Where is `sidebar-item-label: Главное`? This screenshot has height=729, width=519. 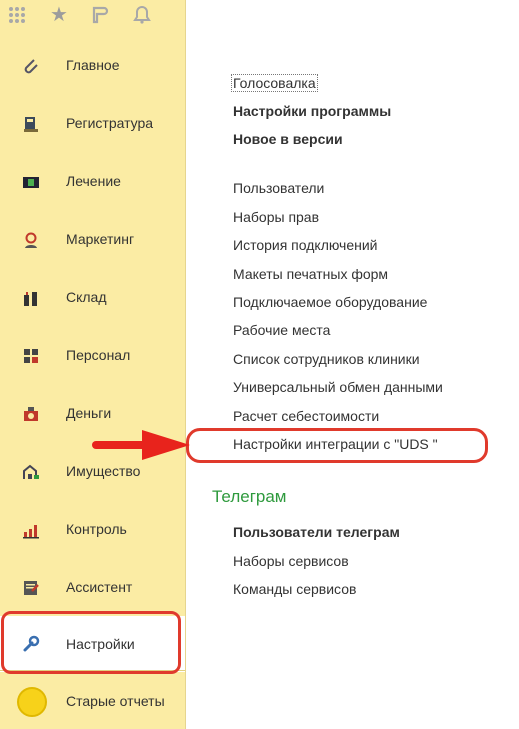 sidebar-item-label: Главное is located at coordinates (93, 65).